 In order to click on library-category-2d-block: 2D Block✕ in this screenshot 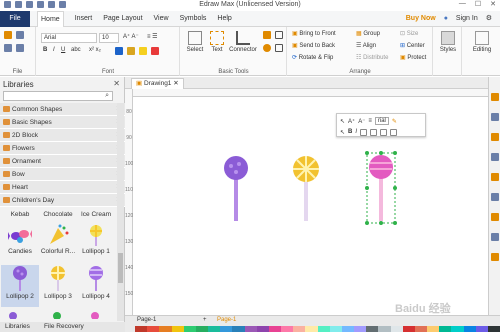, I will do `click(62, 135)`.